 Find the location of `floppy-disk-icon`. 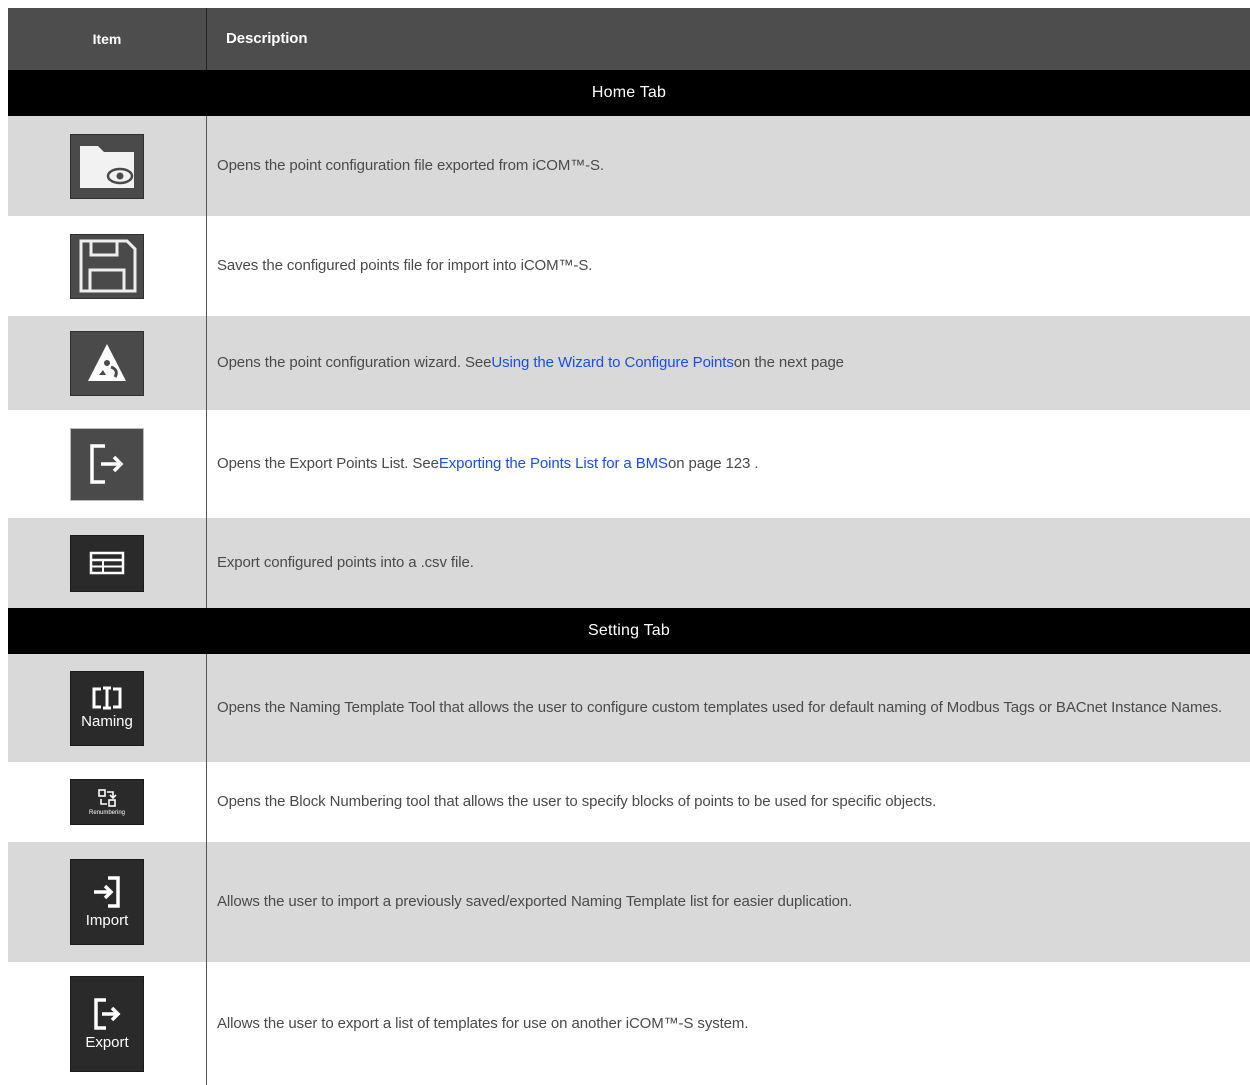

floppy-disk-icon is located at coordinates (107, 266).